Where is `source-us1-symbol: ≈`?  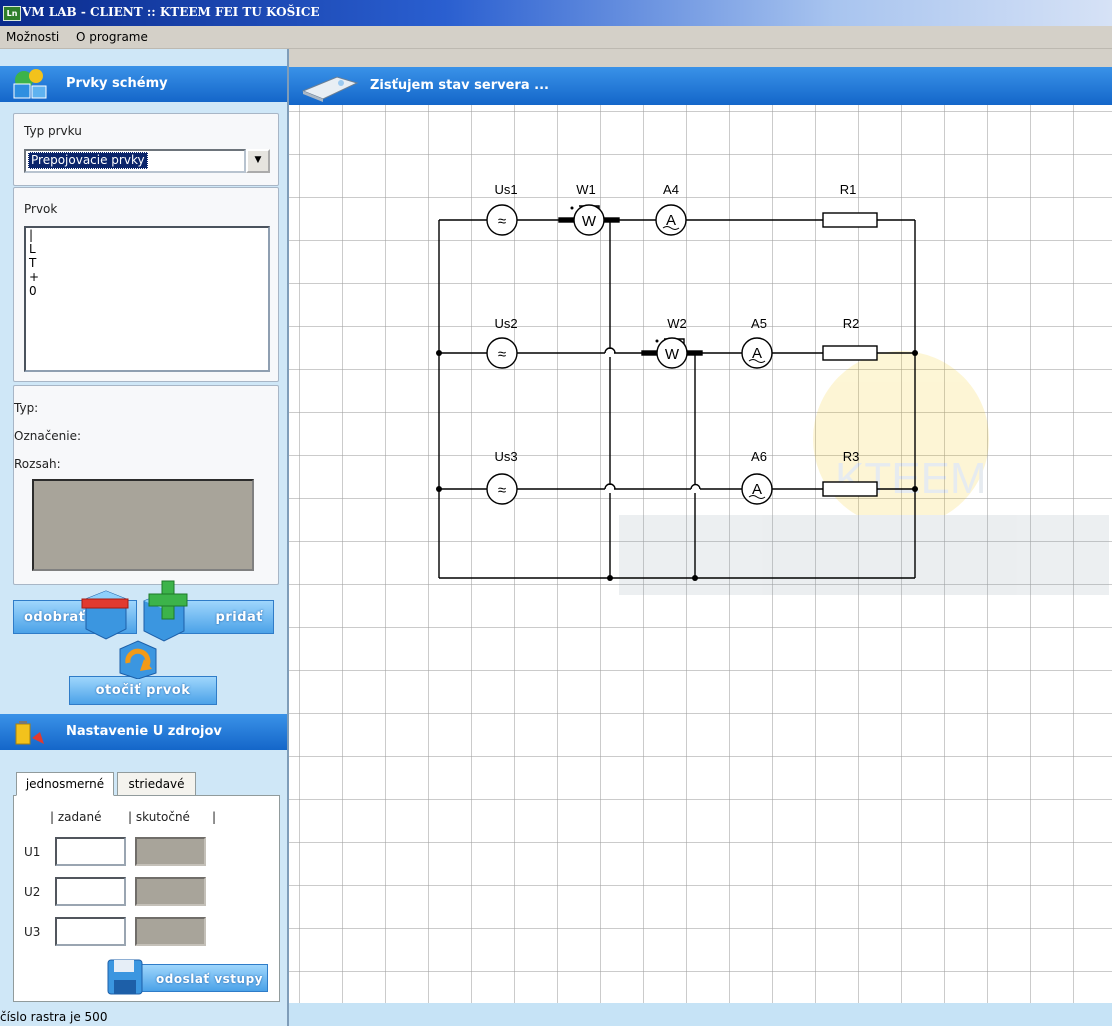 source-us1-symbol: ≈ is located at coordinates (502, 221).